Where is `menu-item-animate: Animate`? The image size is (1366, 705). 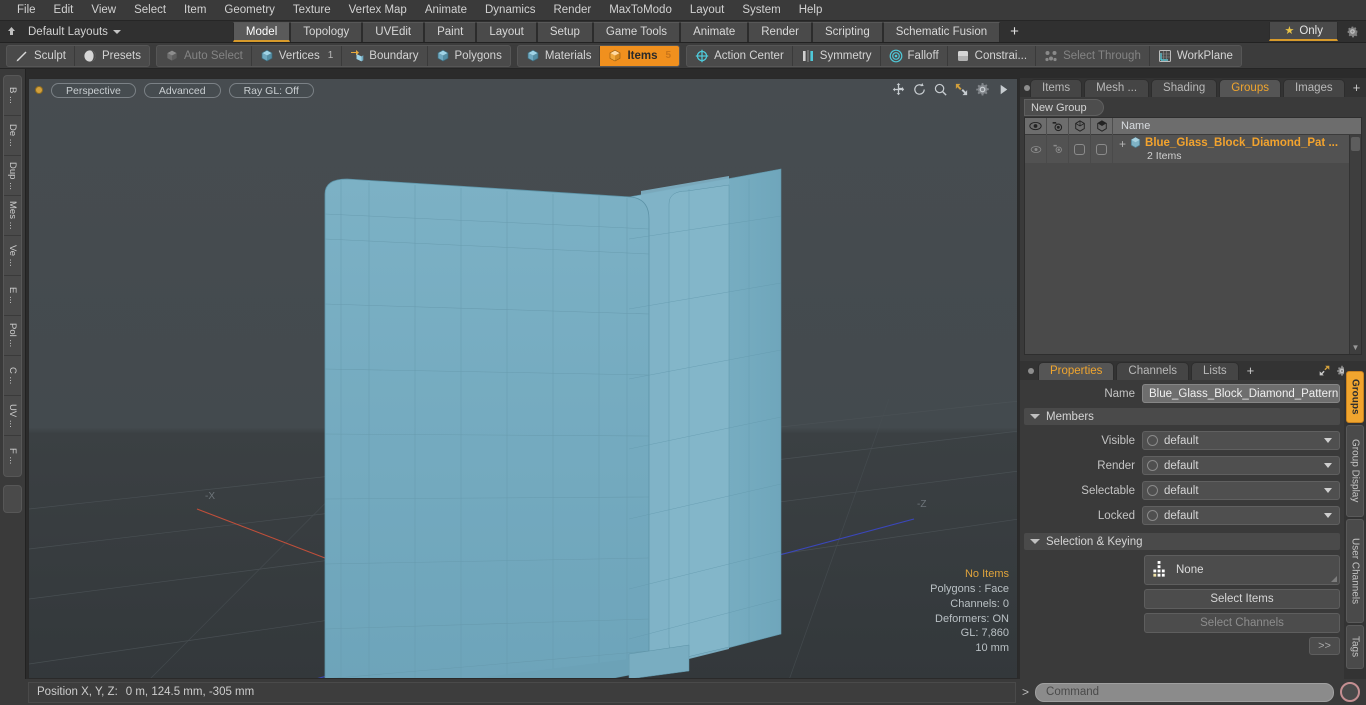 menu-item-animate: Animate is located at coordinates (446, 10).